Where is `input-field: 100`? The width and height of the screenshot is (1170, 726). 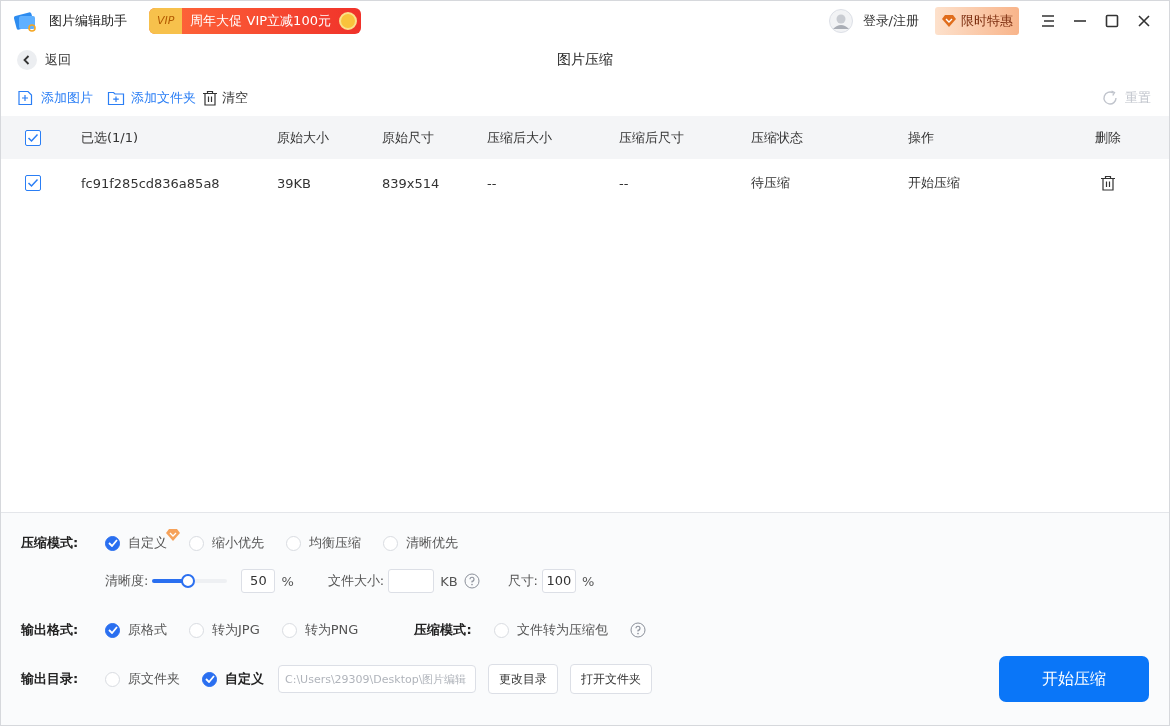
input-field: 100 is located at coordinates (559, 581).